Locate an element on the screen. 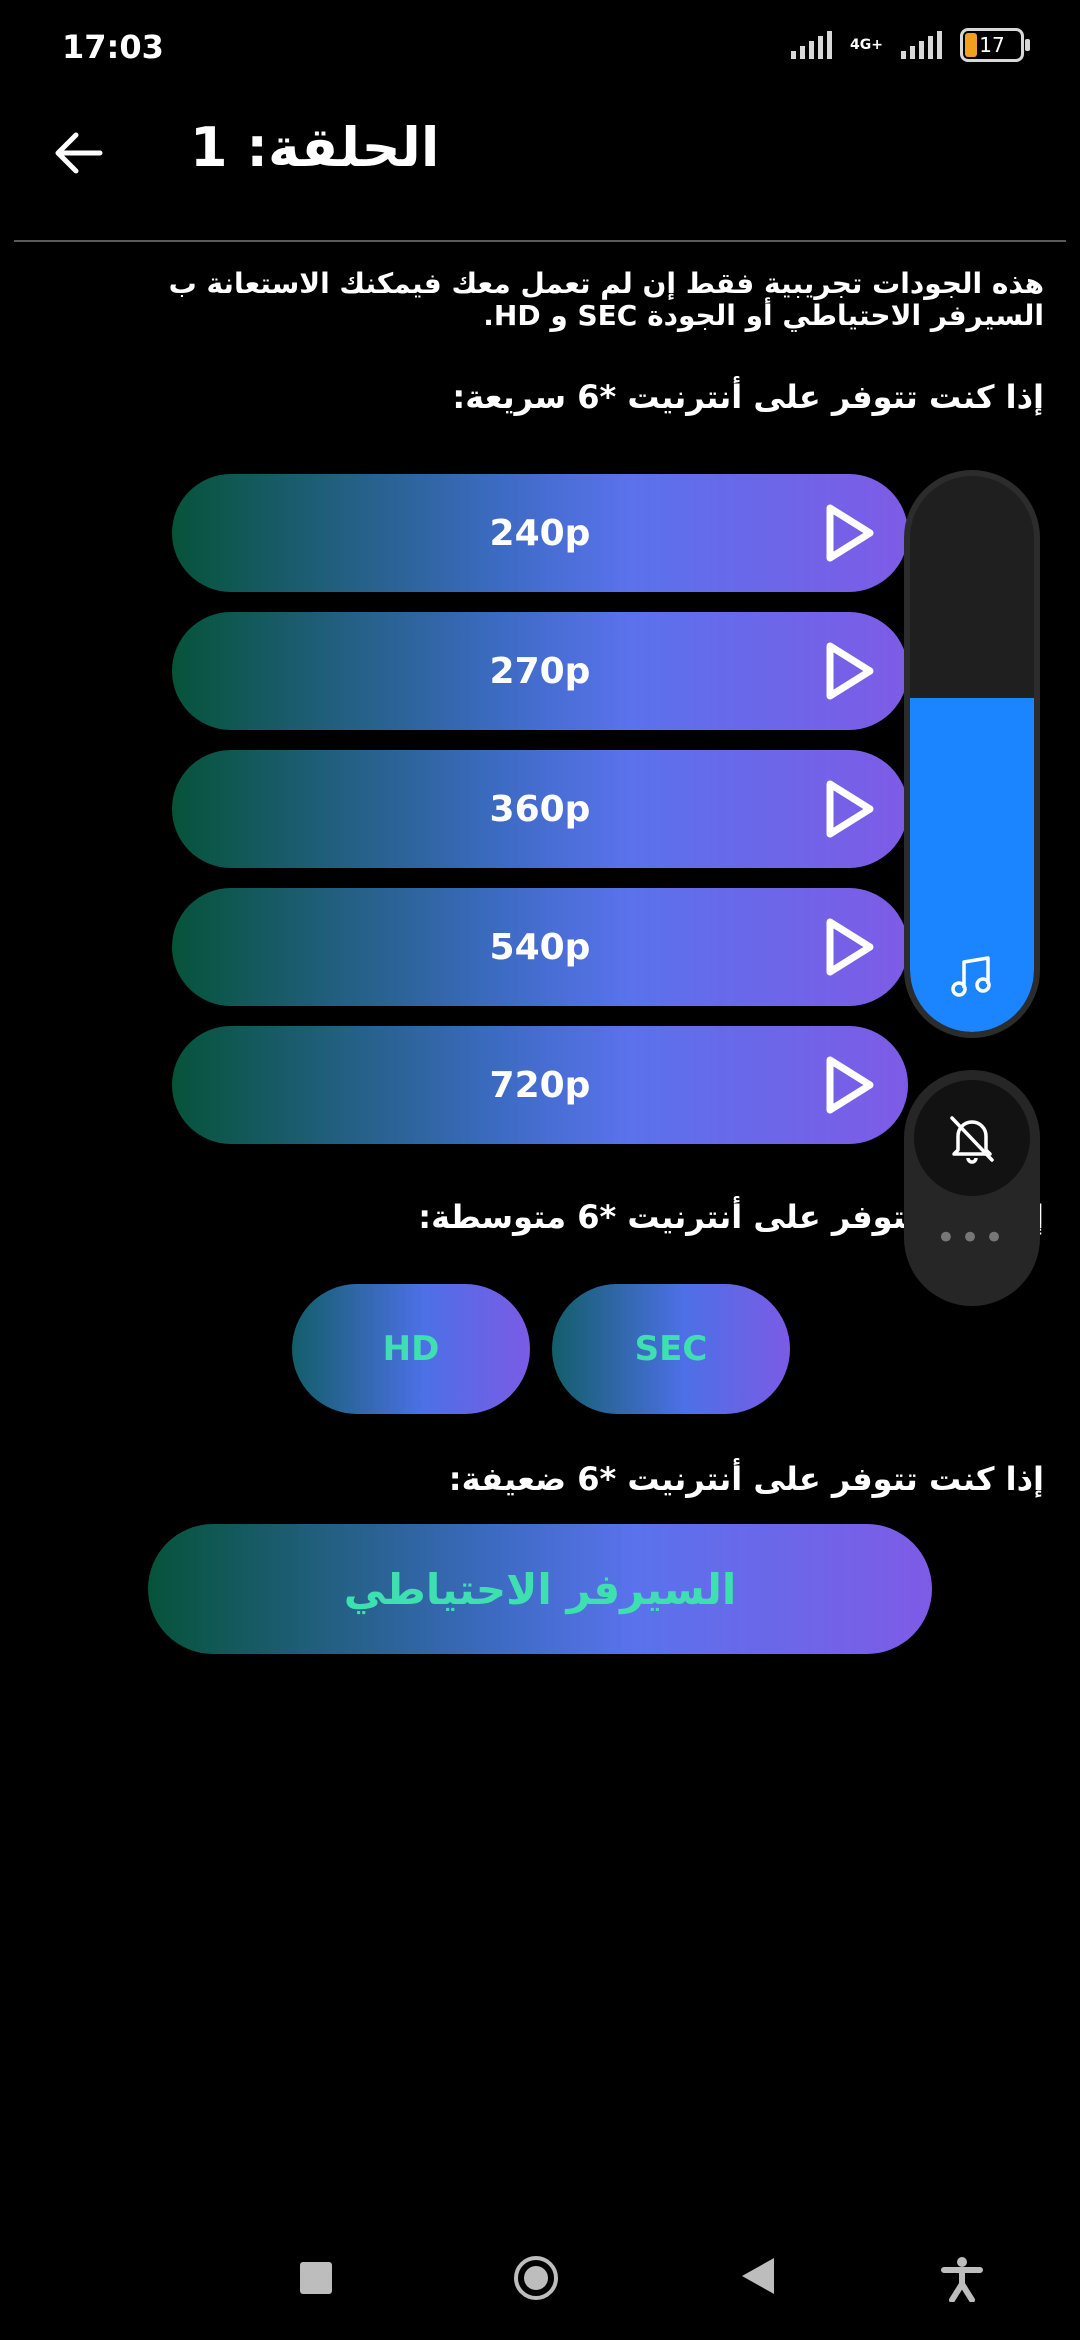  quality-label: 720p is located at coordinates (540, 1085).